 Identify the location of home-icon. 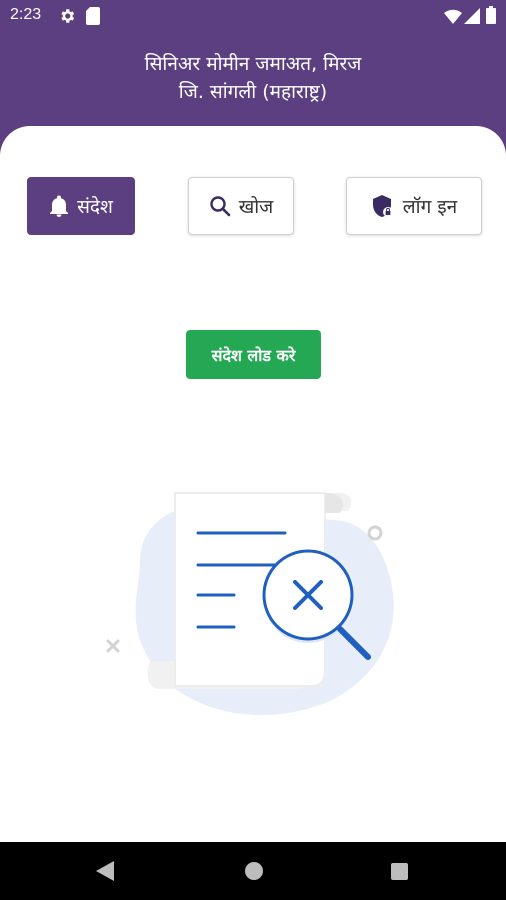
(254, 871).